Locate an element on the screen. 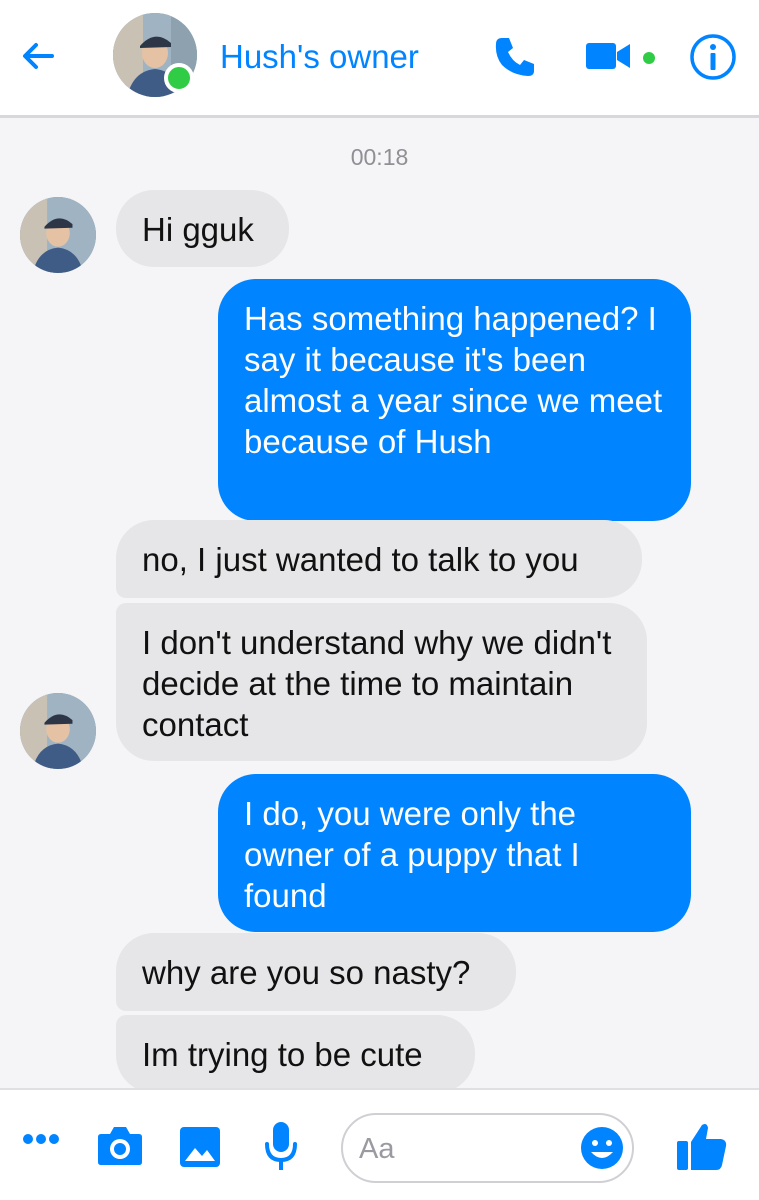 Image resolution: width=759 pixels, height=1200 pixels. emoji-icon is located at coordinates (602, 1148).